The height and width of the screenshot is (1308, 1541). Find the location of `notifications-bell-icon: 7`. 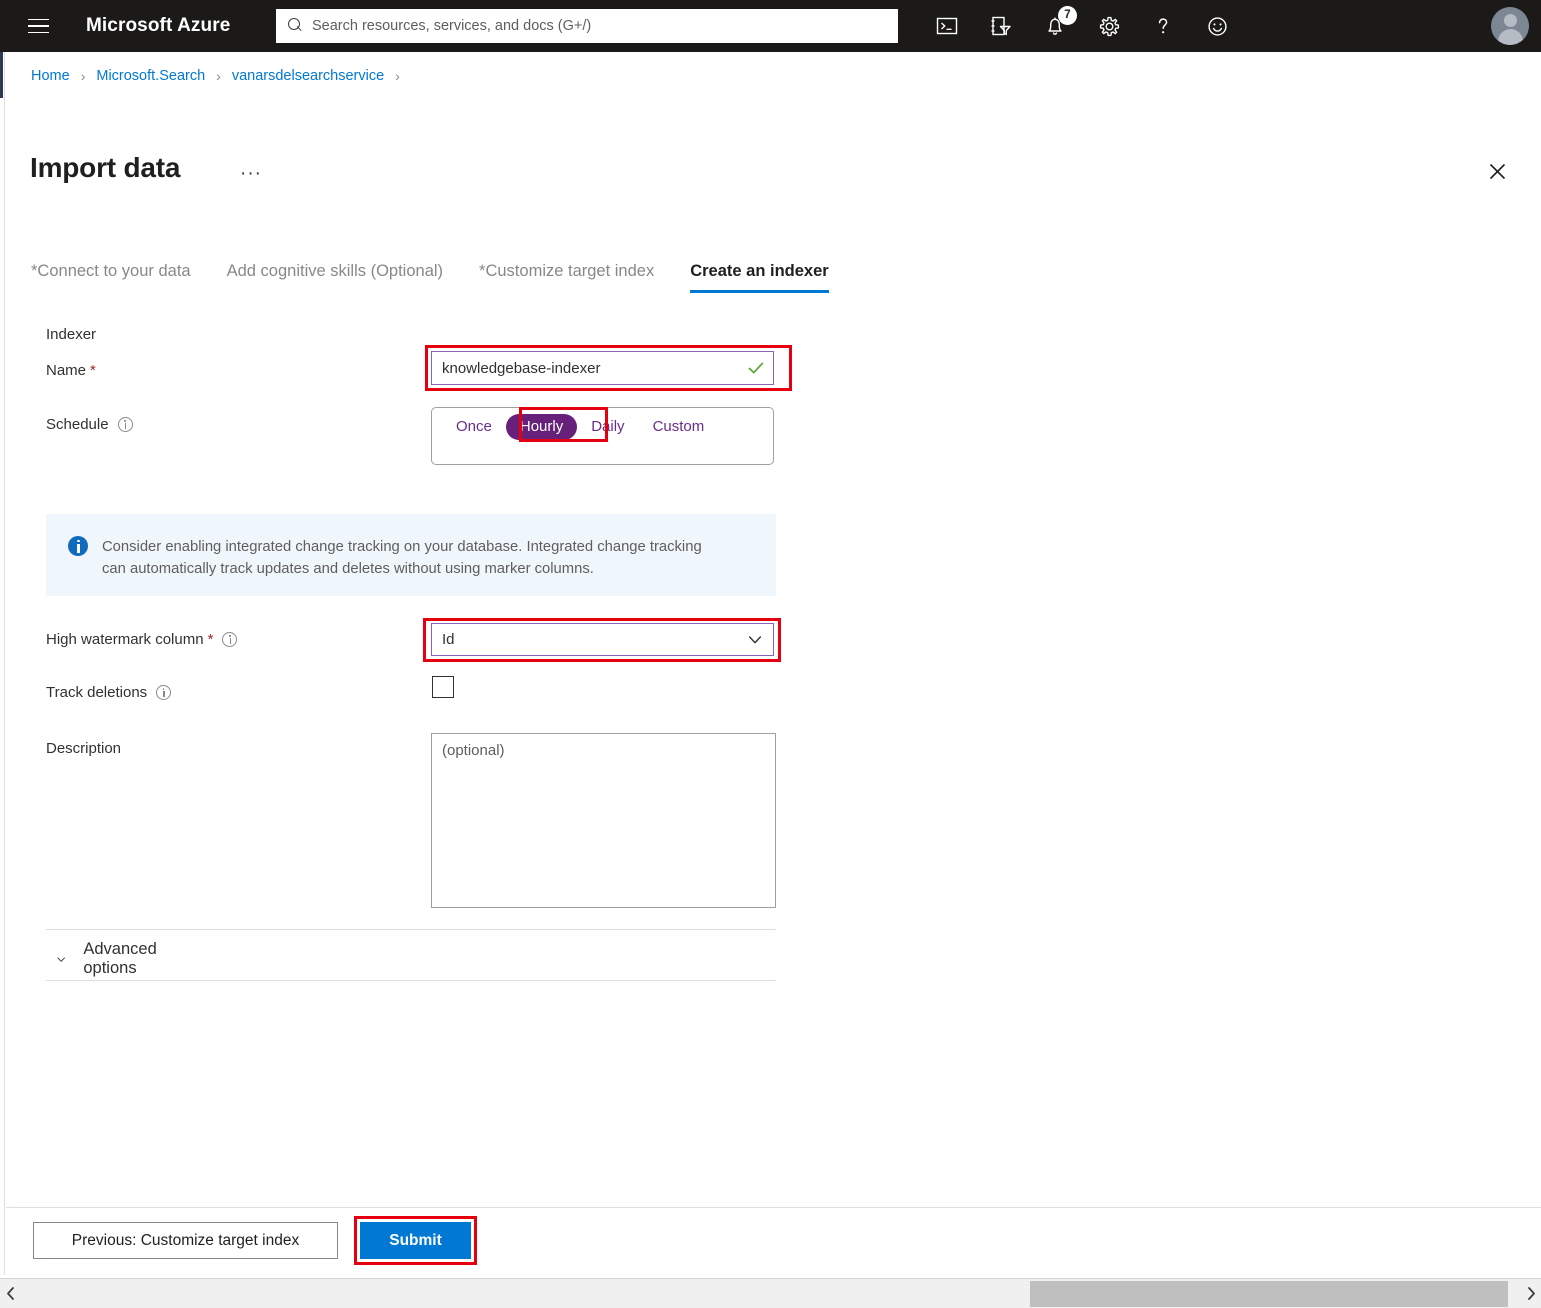

notifications-bell-icon: 7 is located at coordinates (1055, 26).